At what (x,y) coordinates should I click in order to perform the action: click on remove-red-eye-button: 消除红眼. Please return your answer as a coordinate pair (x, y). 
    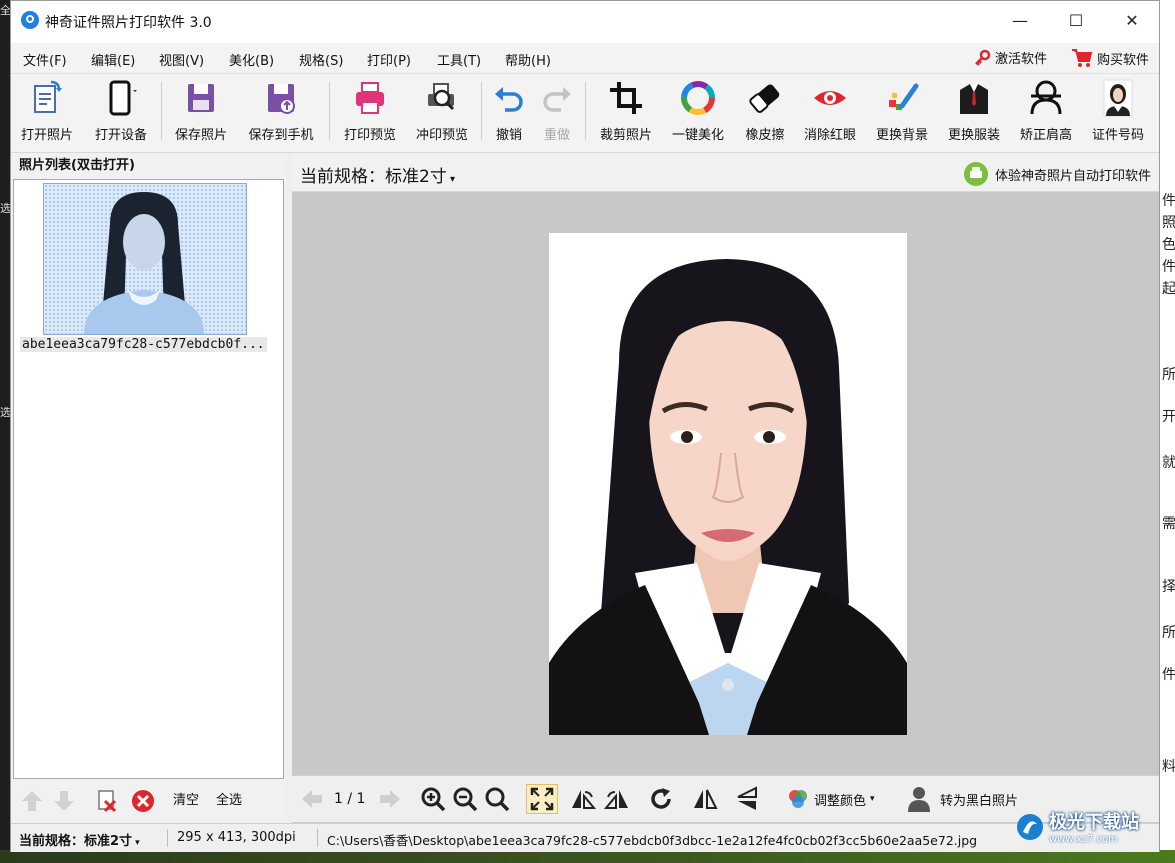
    Looking at the image, I should click on (830, 112).